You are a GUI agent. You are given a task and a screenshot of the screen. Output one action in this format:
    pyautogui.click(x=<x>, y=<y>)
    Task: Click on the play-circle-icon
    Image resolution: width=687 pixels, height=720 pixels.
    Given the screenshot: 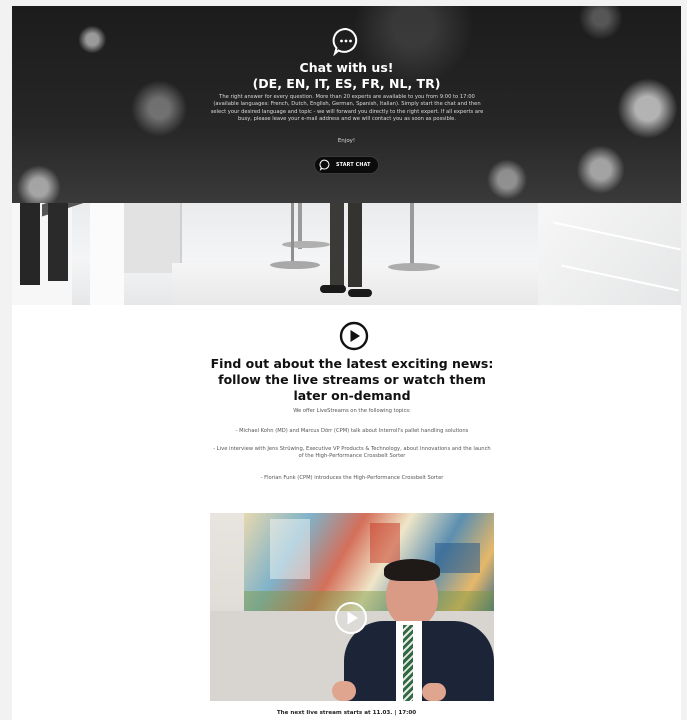 What is the action you would take?
    pyautogui.click(x=354, y=336)
    